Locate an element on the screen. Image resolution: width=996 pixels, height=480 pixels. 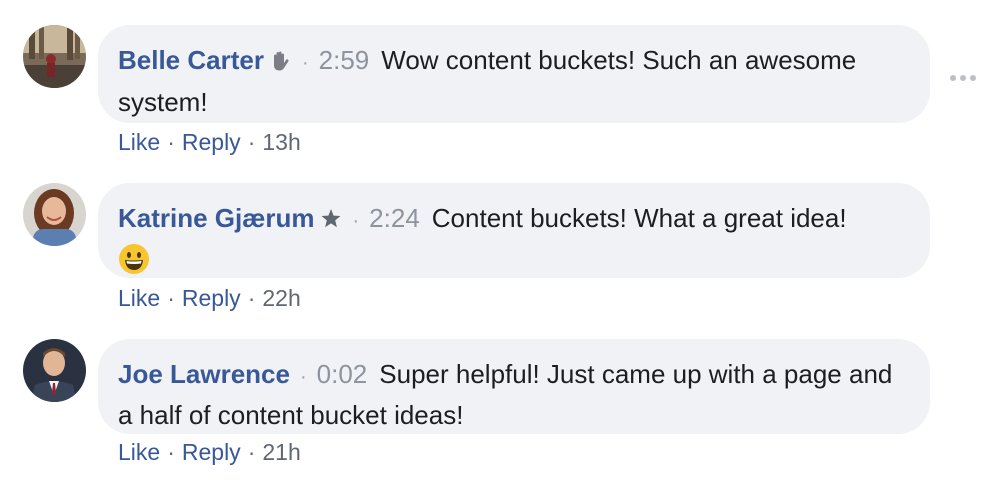
comment-age: 13h is located at coordinates (281, 142).